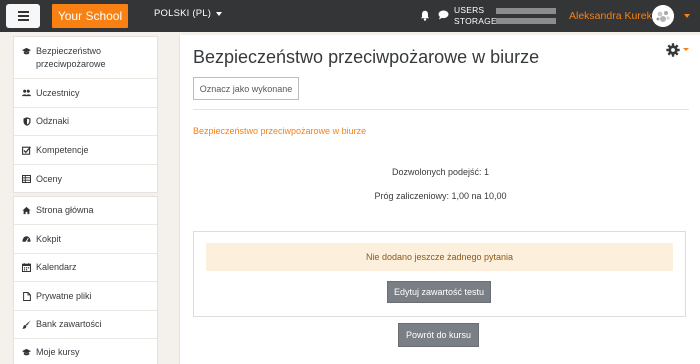 The height and width of the screenshot is (364, 700). I want to click on back-to-course-button: Powrót do kursu, so click(438, 335).